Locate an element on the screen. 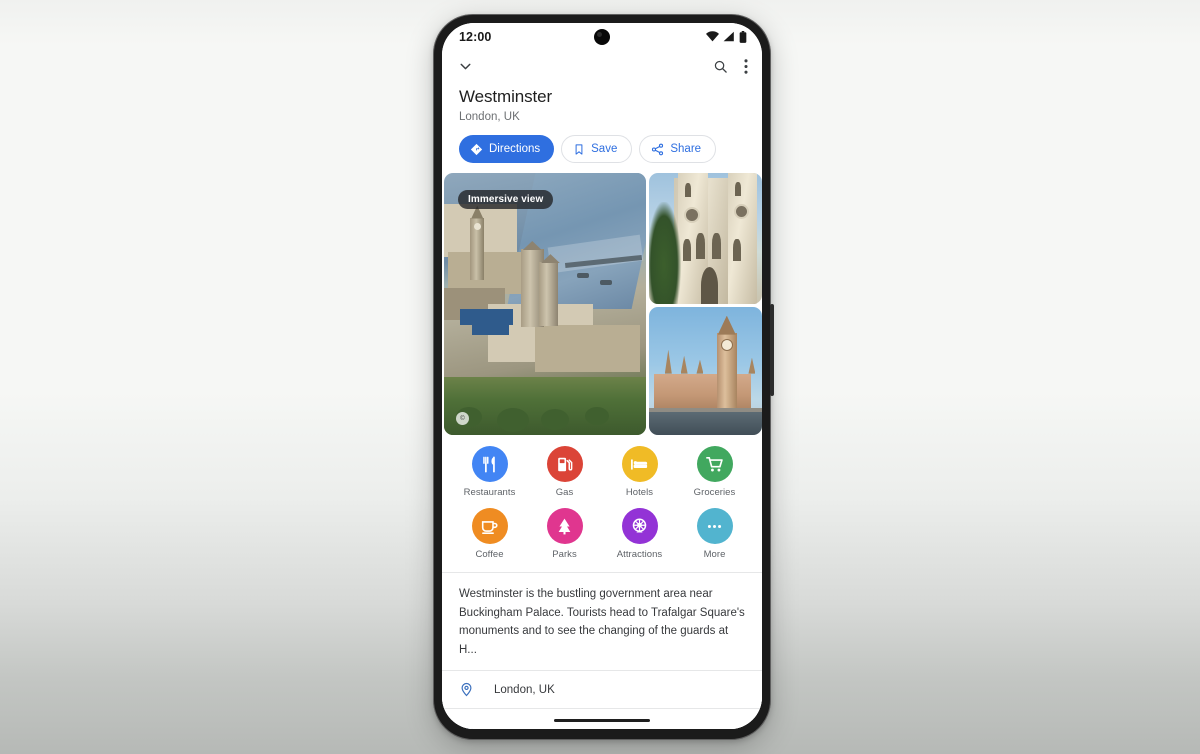 Image resolution: width=1200 pixels, height=754 pixels. more-dots-icon is located at coordinates (714, 526).